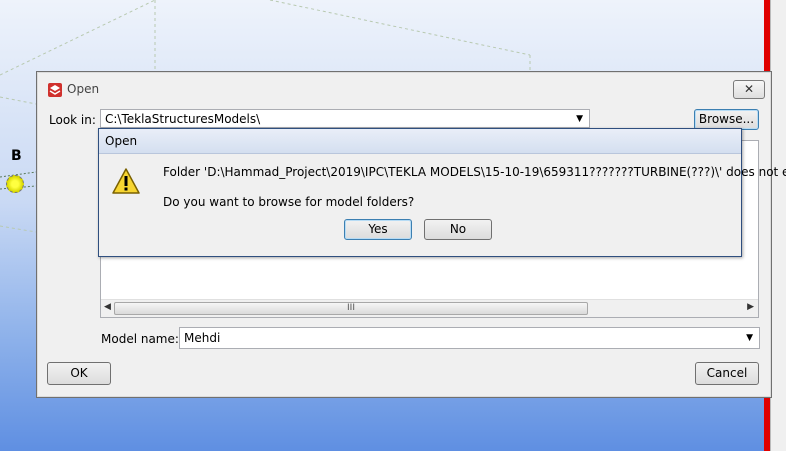  Describe the element at coordinates (727, 373) in the screenshot. I see `cancel-button: Cancel` at that location.